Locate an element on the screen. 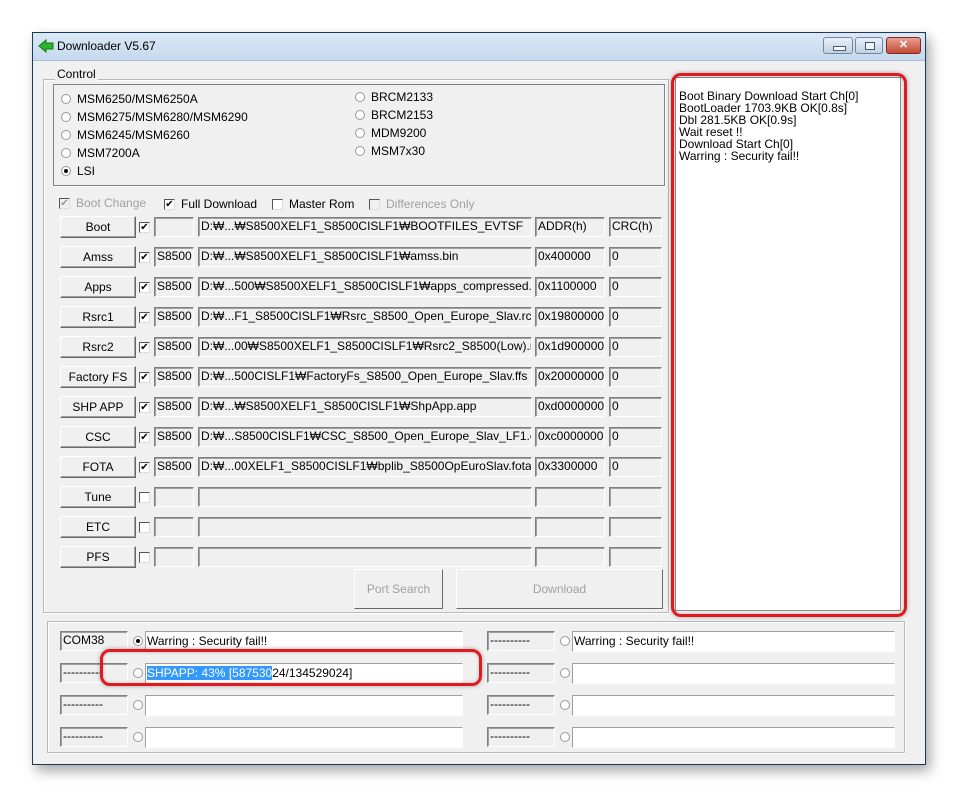 The height and width of the screenshot is (797, 957). full-download-checkbox: ✔ Full Download is located at coordinates (210, 204).